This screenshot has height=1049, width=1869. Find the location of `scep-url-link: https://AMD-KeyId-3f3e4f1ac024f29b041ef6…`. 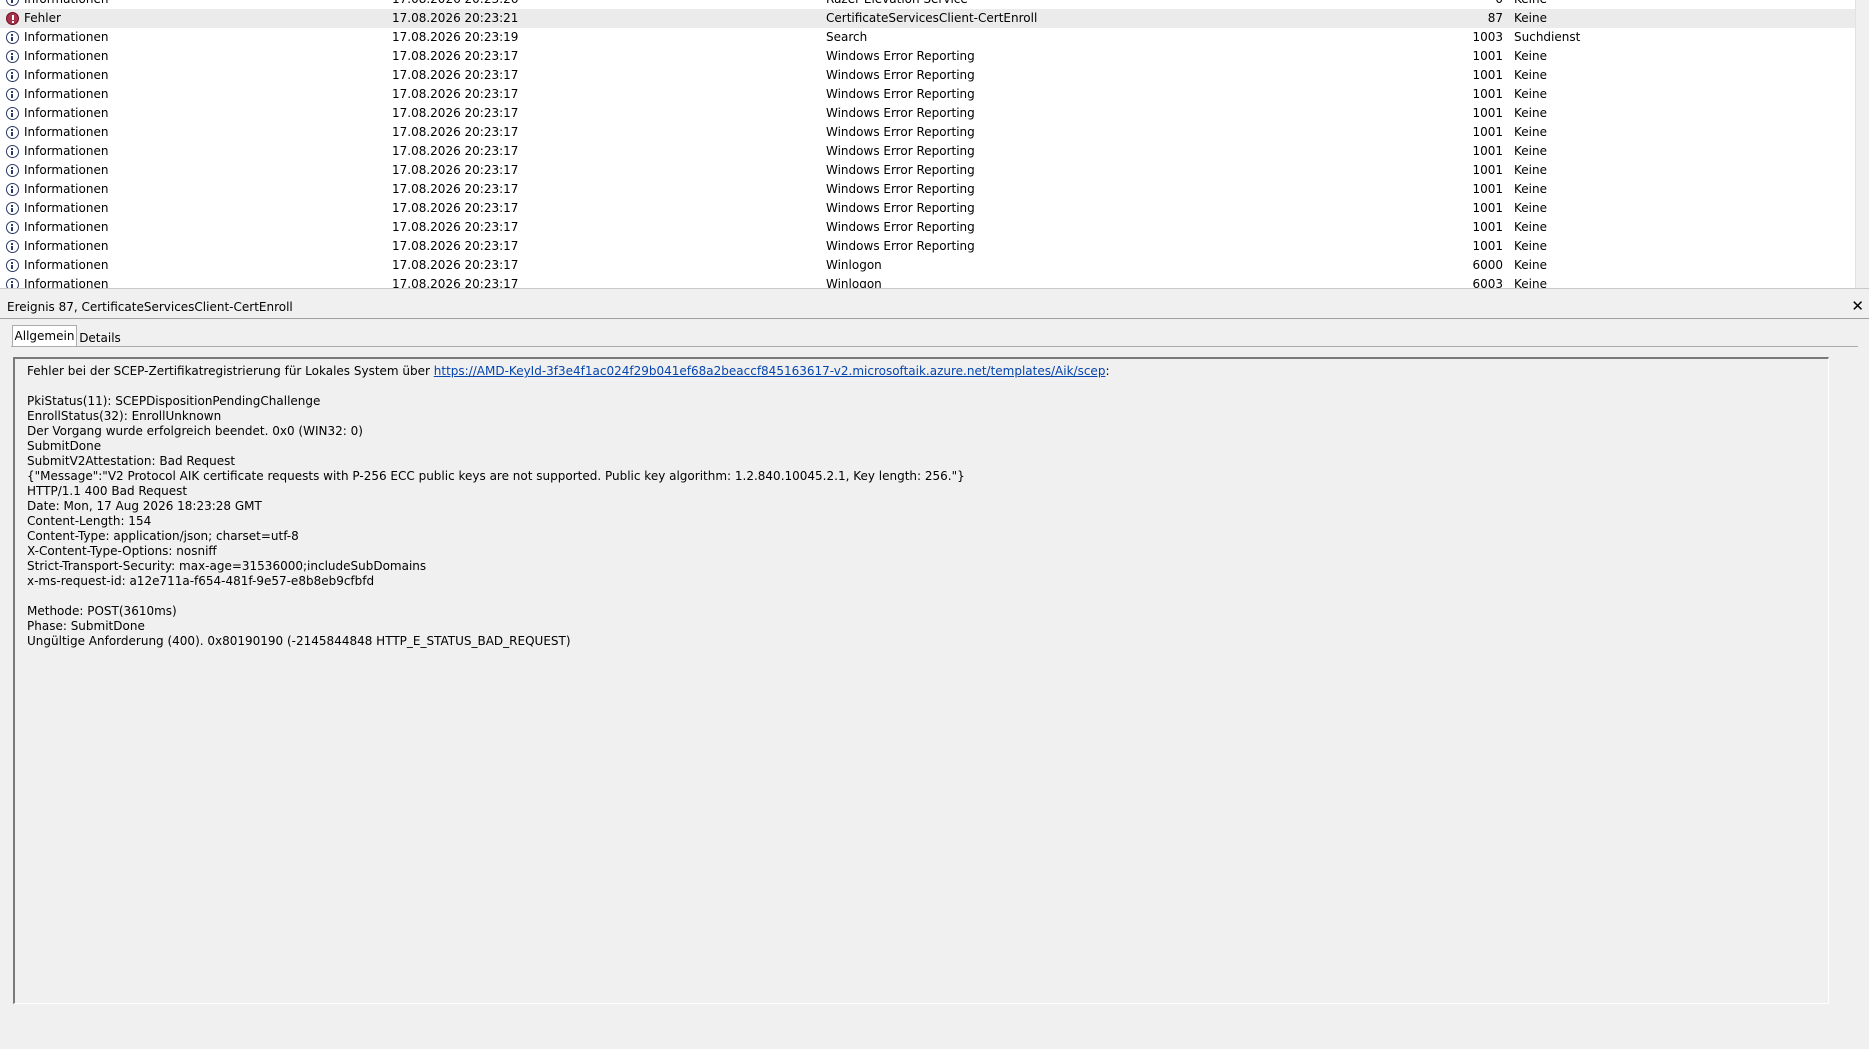

scep-url-link: https://AMD-KeyId-3f3e4f1ac024f29b041ef6… is located at coordinates (770, 371).